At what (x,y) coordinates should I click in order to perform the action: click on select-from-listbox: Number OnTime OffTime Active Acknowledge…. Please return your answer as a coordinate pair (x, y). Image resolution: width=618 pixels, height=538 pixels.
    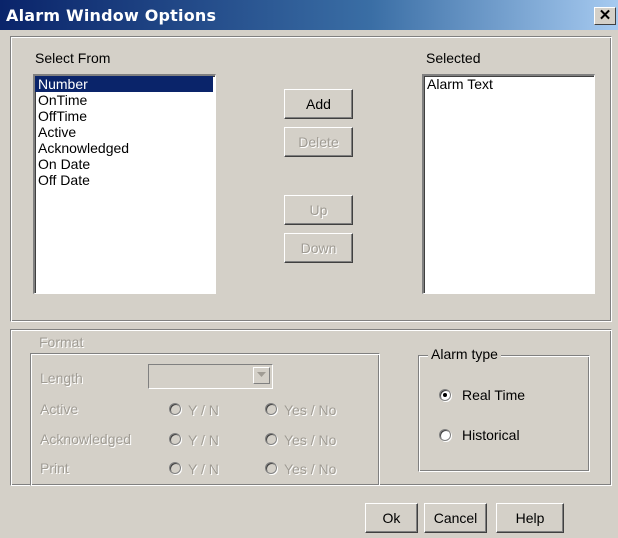
    Looking at the image, I should click on (124, 184).